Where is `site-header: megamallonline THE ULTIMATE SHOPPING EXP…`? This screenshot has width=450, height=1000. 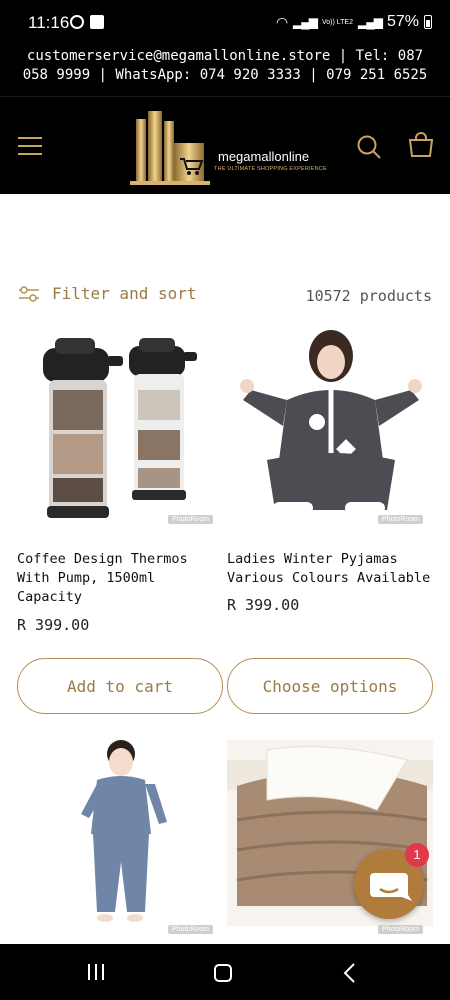
site-header: megamallonline THE ULTIMATE SHOPPING EXP… is located at coordinates (225, 145).